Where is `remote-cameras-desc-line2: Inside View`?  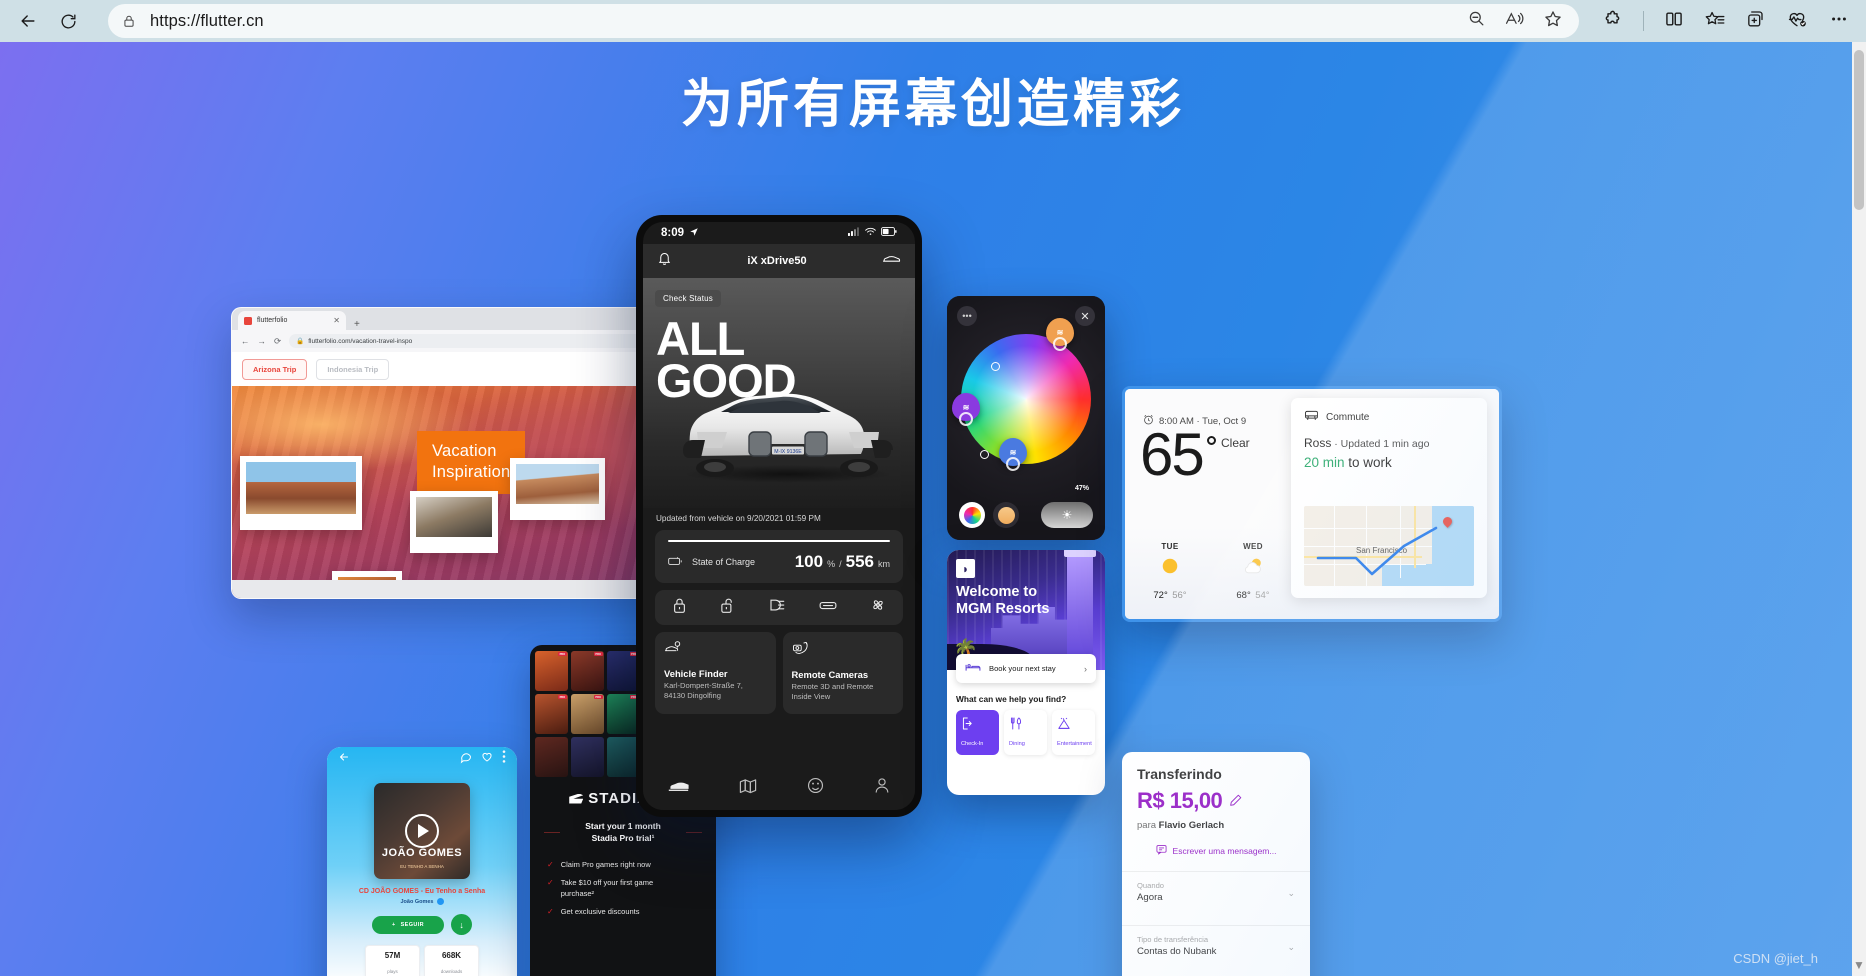
remote-cameras-desc-line2: Inside View is located at coordinates (811, 697).